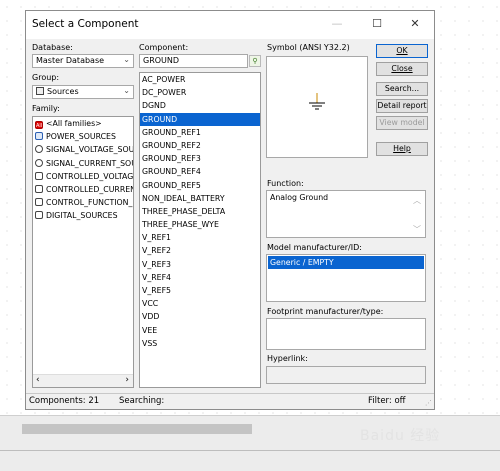  I want to click on component-item: GROUND_REF1, so click(200, 132).